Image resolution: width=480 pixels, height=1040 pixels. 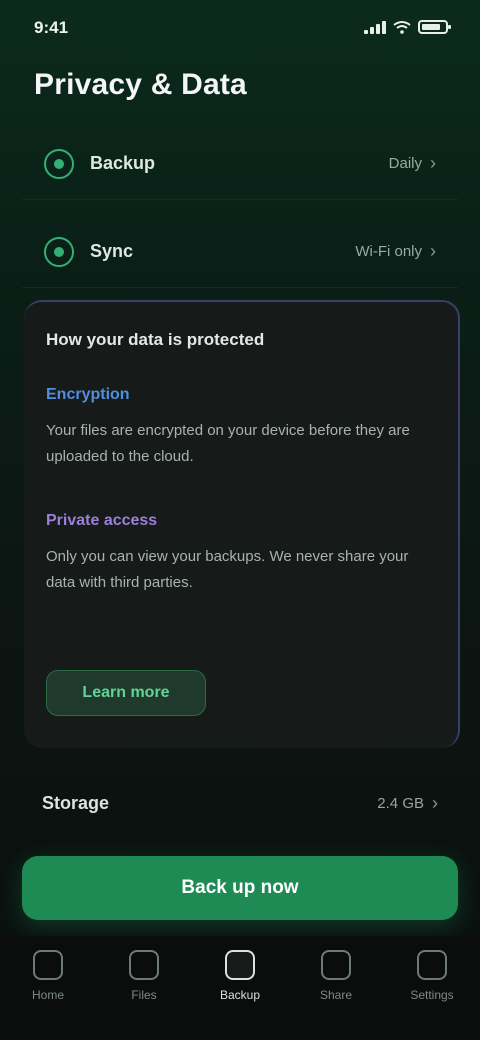 I want to click on nav-item-share: Share, so click(x=336, y=976).